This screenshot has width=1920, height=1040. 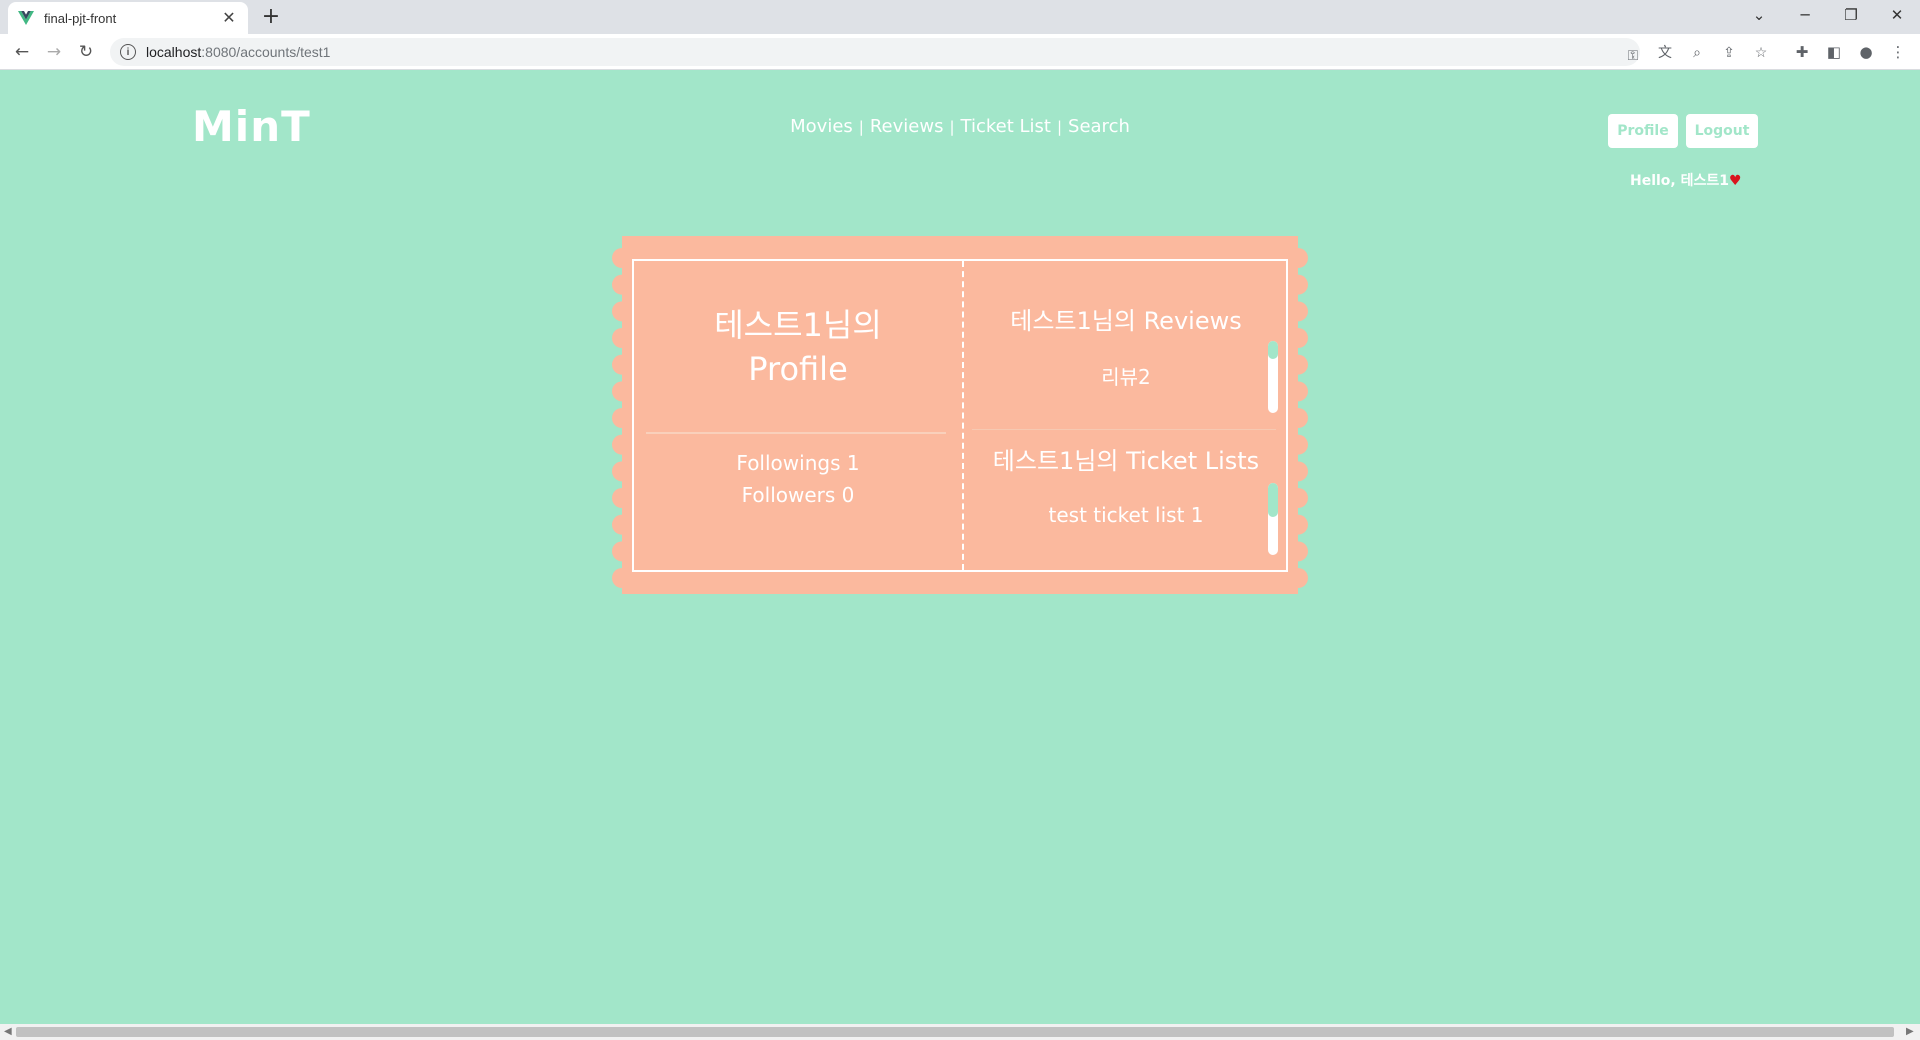 I want to click on browser-tab-strip: final-pjt-front ✕ + ⌄ ─ ❐ ✕, so click(x=960, y=17).